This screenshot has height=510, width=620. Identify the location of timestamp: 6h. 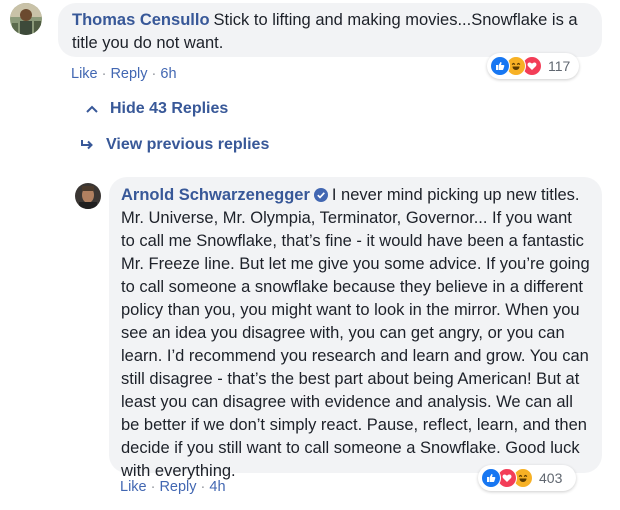
(168, 74).